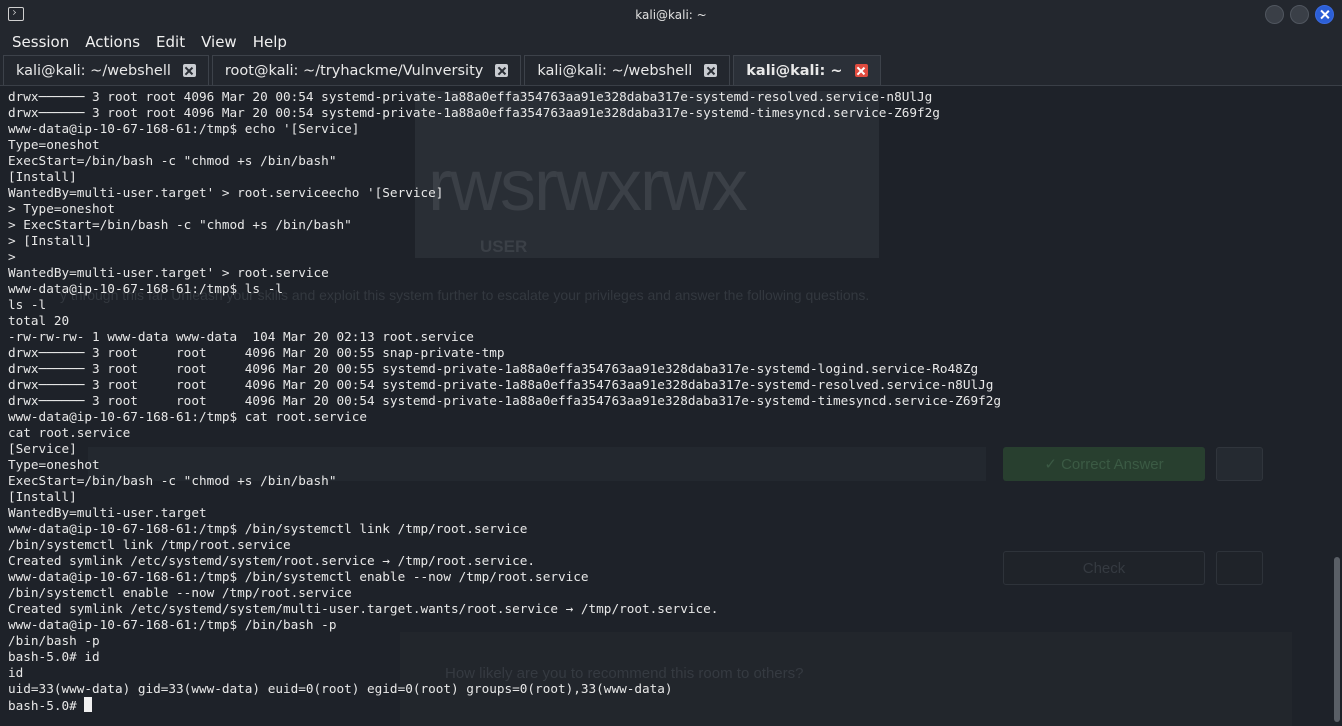 This screenshot has width=1342, height=726. Describe the element at coordinates (61, 208) in the screenshot. I see `terminal-line: > Type=oneshot` at that location.